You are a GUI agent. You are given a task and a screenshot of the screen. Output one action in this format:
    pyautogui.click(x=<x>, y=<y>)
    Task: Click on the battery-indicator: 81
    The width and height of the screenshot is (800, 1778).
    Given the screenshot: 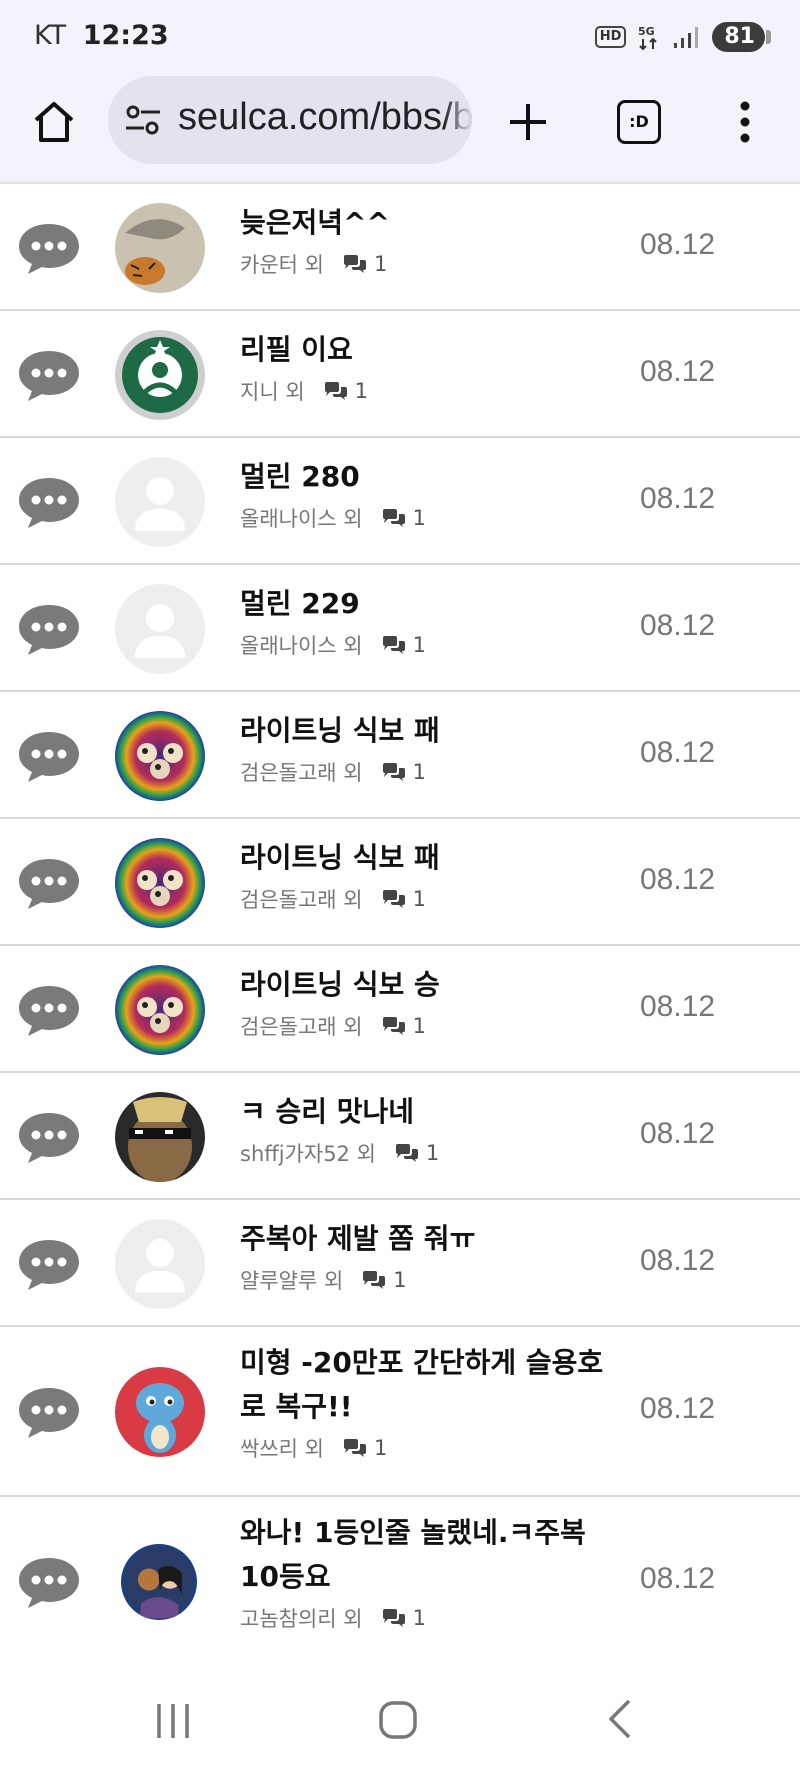 What is the action you would take?
    pyautogui.click(x=741, y=37)
    